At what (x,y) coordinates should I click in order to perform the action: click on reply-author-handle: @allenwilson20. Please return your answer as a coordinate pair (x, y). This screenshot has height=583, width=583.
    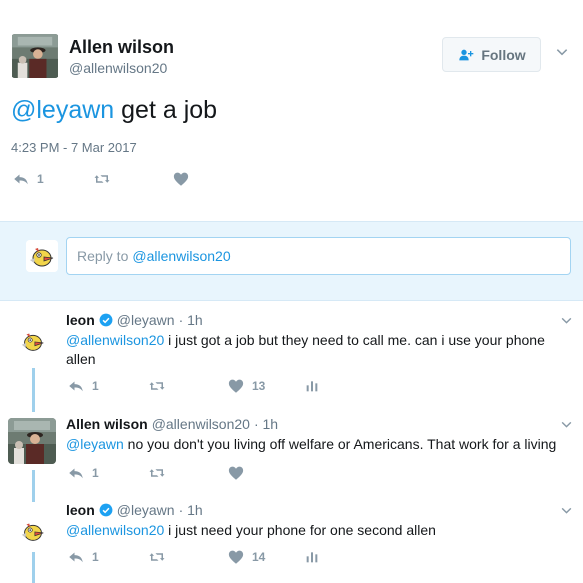
    Looking at the image, I should click on (201, 424).